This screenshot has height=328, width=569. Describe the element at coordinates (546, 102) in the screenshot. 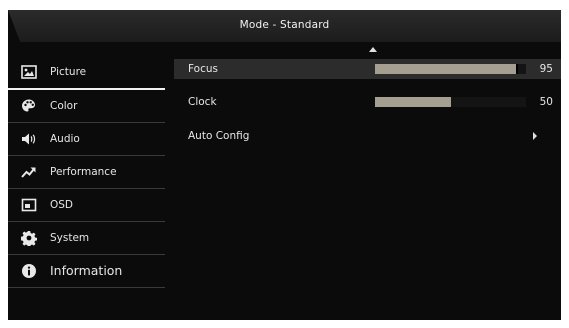

I see `setting-value: 50` at that location.